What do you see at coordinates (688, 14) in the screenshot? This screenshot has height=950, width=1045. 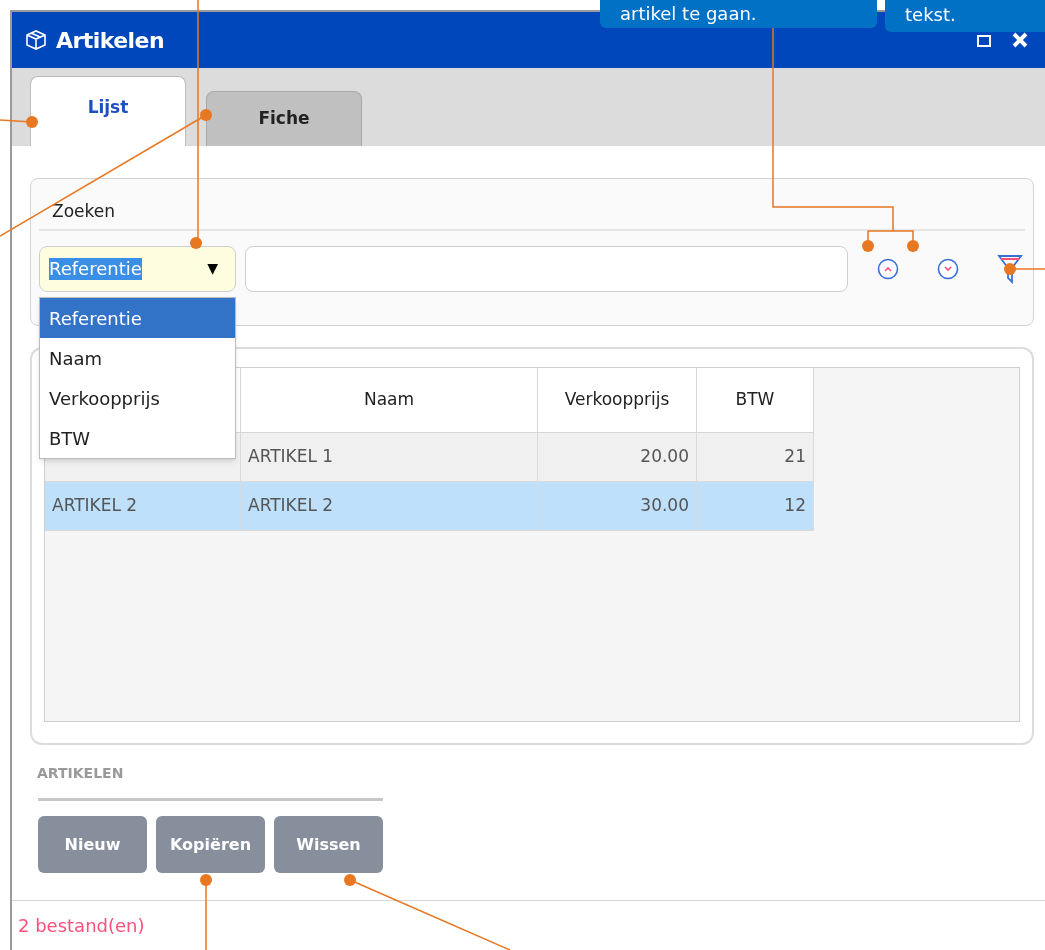 I see `callout-text: artikel te gaan.` at bounding box center [688, 14].